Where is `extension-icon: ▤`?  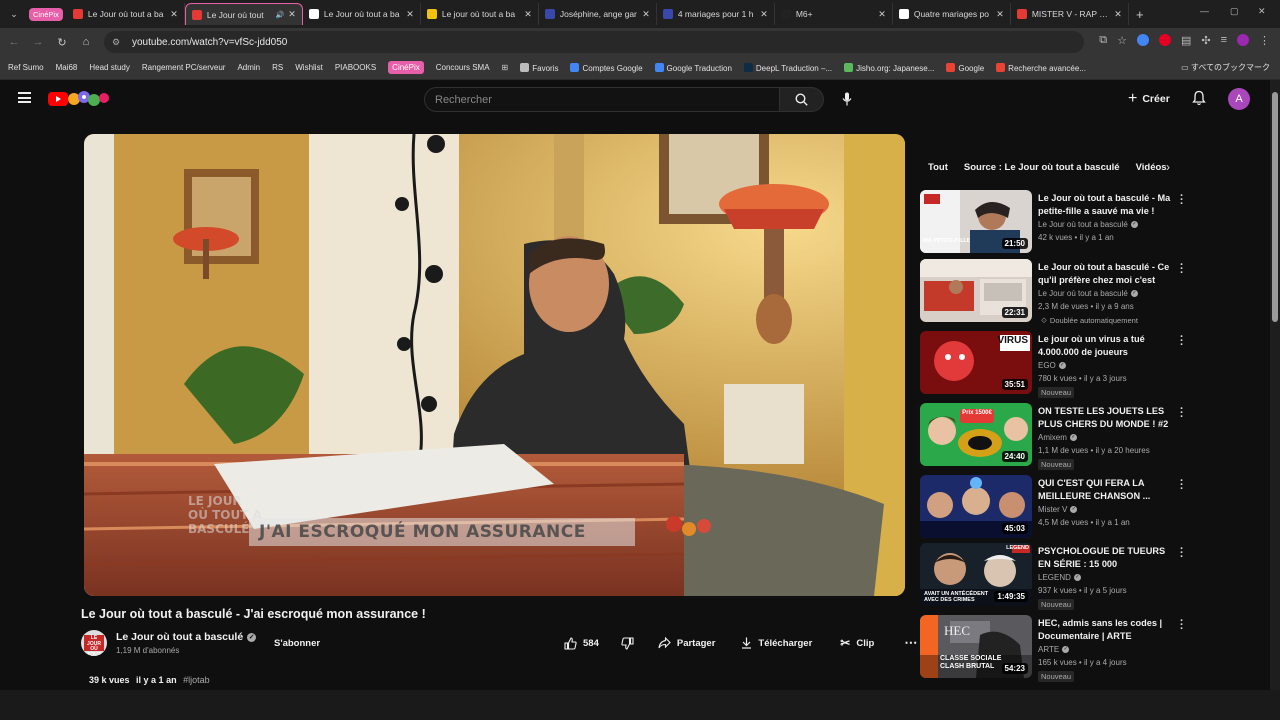 extension-icon: ▤ is located at coordinates (1186, 40).